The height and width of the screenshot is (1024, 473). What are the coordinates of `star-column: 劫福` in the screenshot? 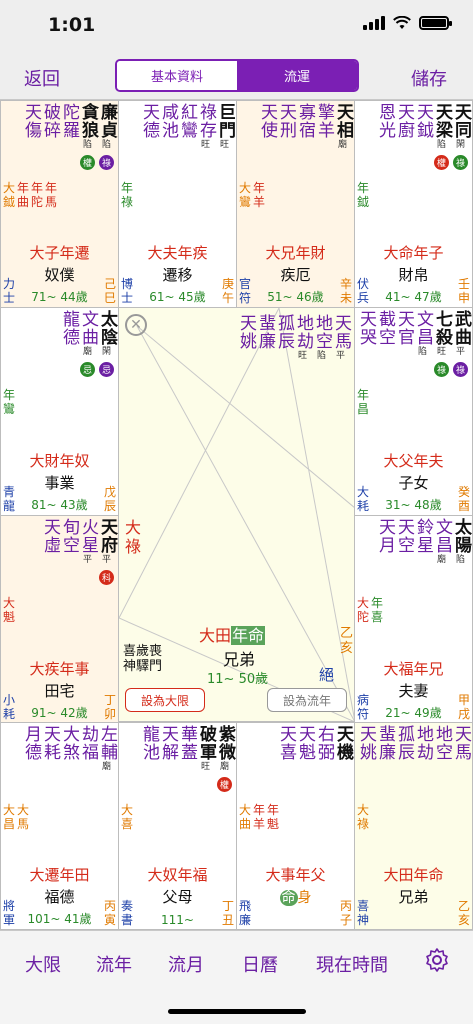 It's located at (88, 749).